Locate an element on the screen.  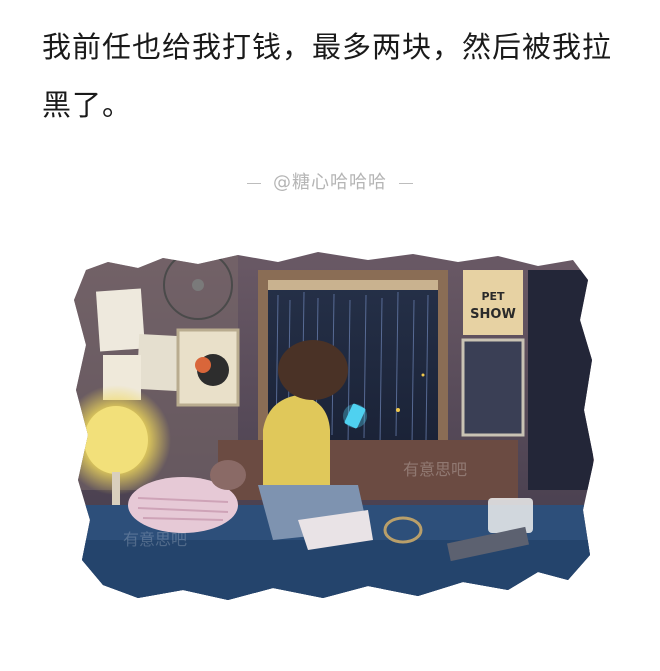
poster-bridge is located at coordinates (493, 387).